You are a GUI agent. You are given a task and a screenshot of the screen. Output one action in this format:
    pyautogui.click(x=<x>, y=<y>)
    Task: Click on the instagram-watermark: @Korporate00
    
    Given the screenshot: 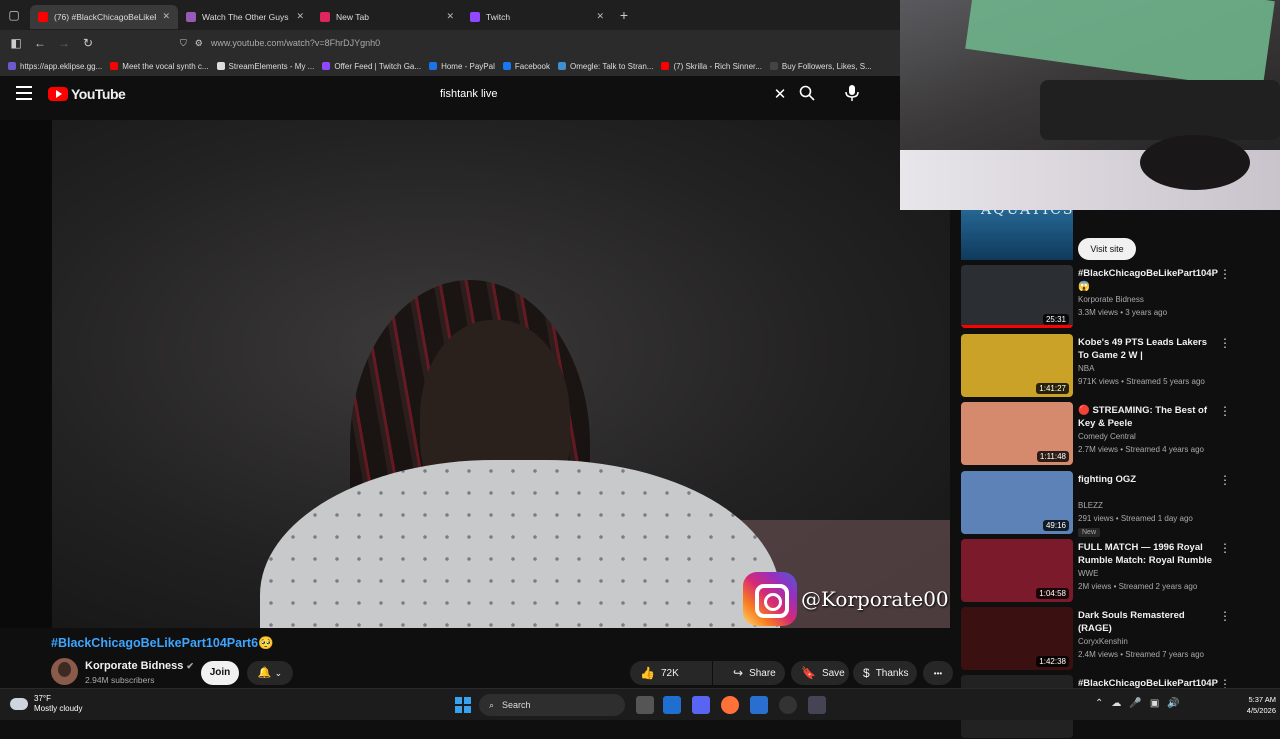 What is the action you would take?
    pyautogui.click(x=846, y=599)
    